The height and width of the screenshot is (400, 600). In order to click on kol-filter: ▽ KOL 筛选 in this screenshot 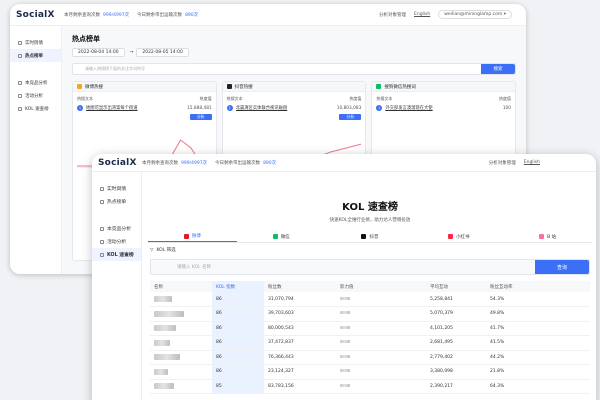, I will do `click(370, 250)`.